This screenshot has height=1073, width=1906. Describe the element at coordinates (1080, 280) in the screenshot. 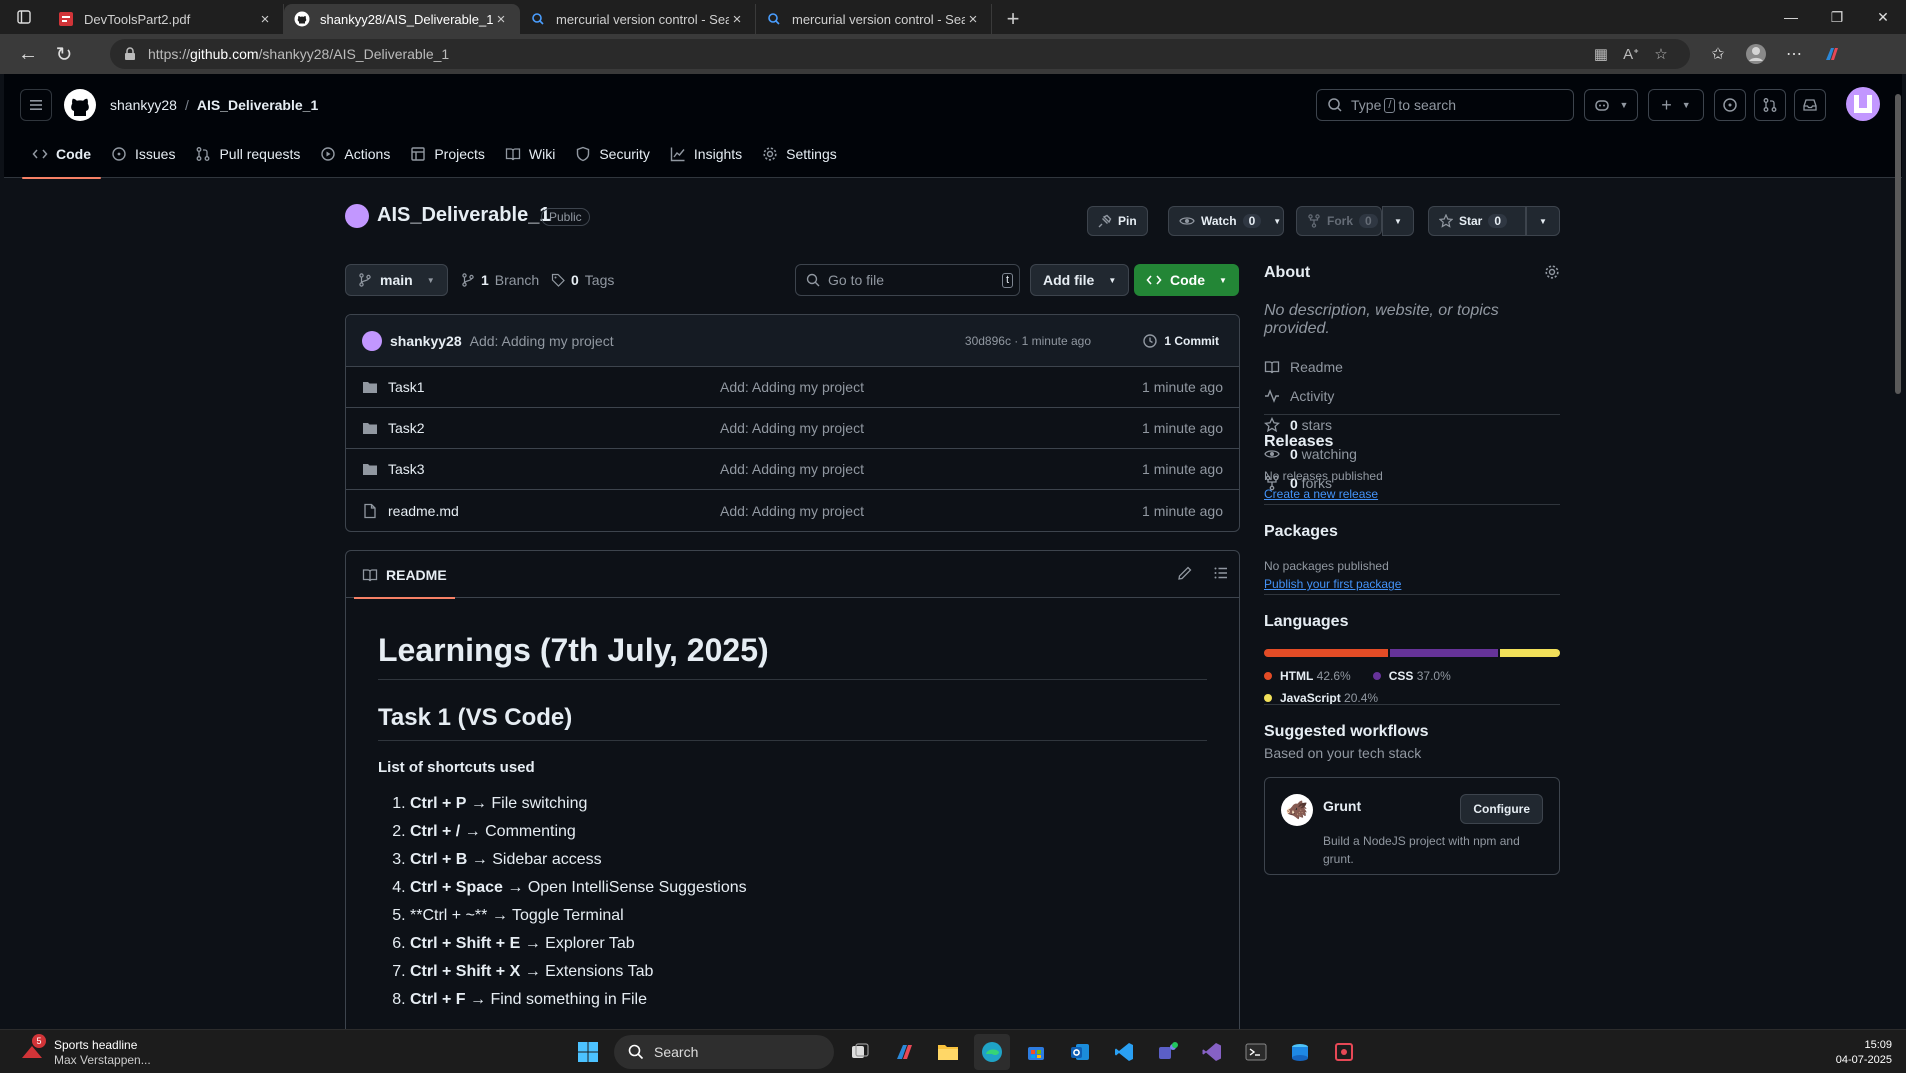

I see `add-file-button: Add file ▼` at that location.